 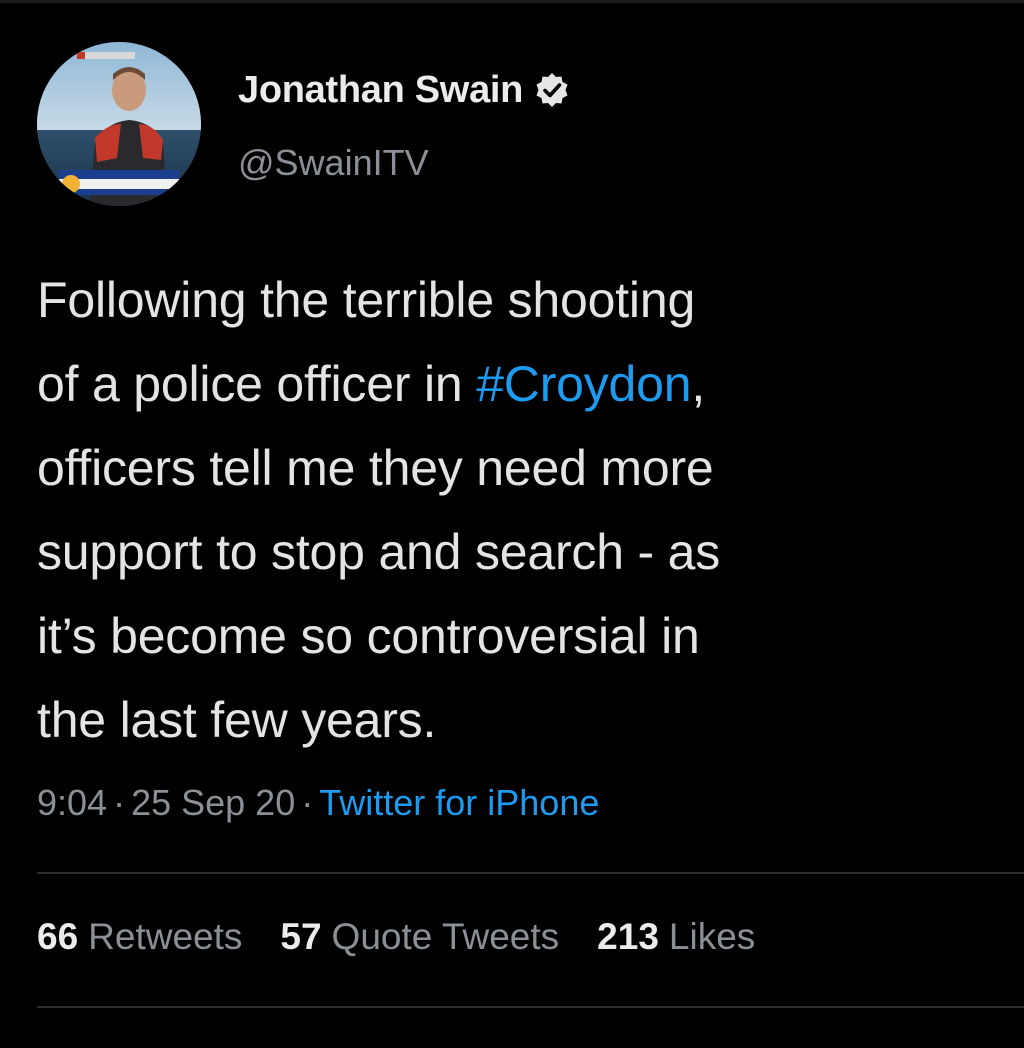 What do you see at coordinates (379, 552) in the screenshot?
I see `tweet-text-line: support to stop and search - as` at bounding box center [379, 552].